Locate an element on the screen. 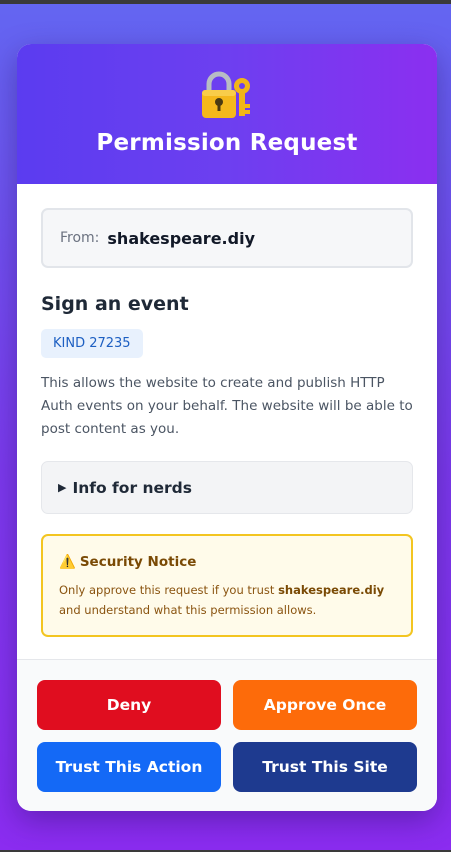 The width and height of the screenshot is (451, 852). from-label: From: is located at coordinates (80, 238).